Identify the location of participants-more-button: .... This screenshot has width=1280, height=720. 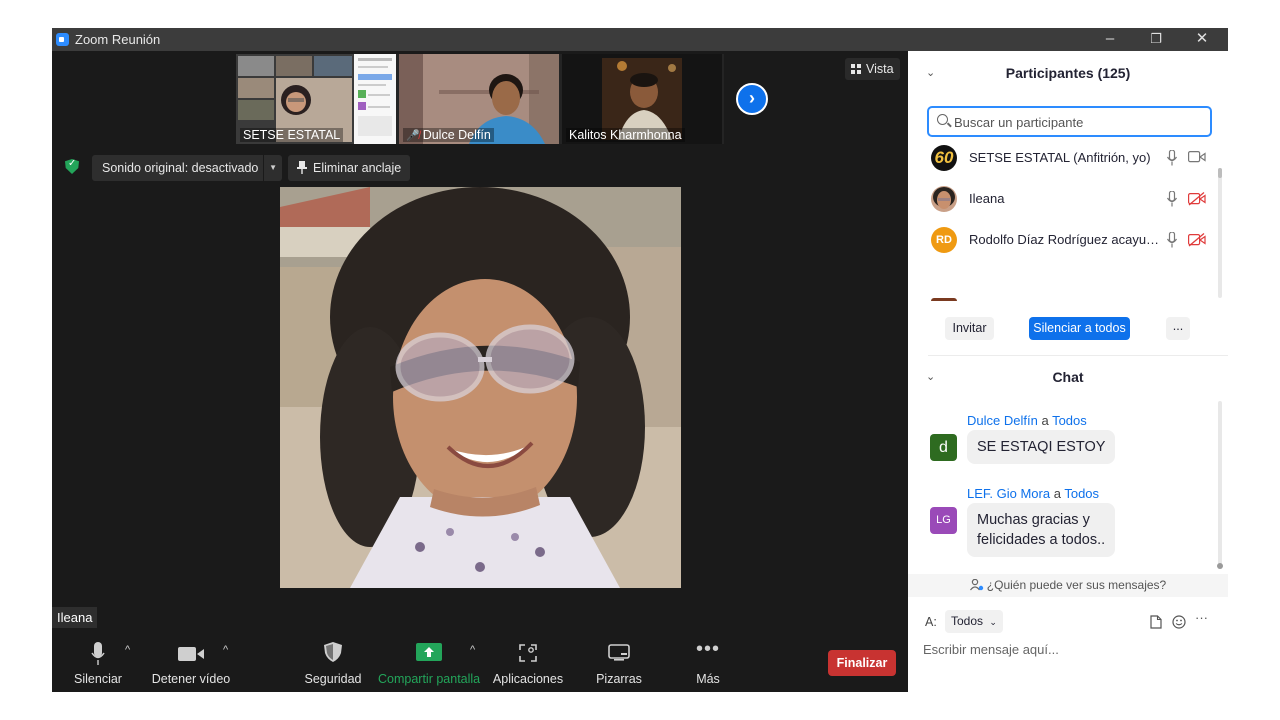
(1178, 328).